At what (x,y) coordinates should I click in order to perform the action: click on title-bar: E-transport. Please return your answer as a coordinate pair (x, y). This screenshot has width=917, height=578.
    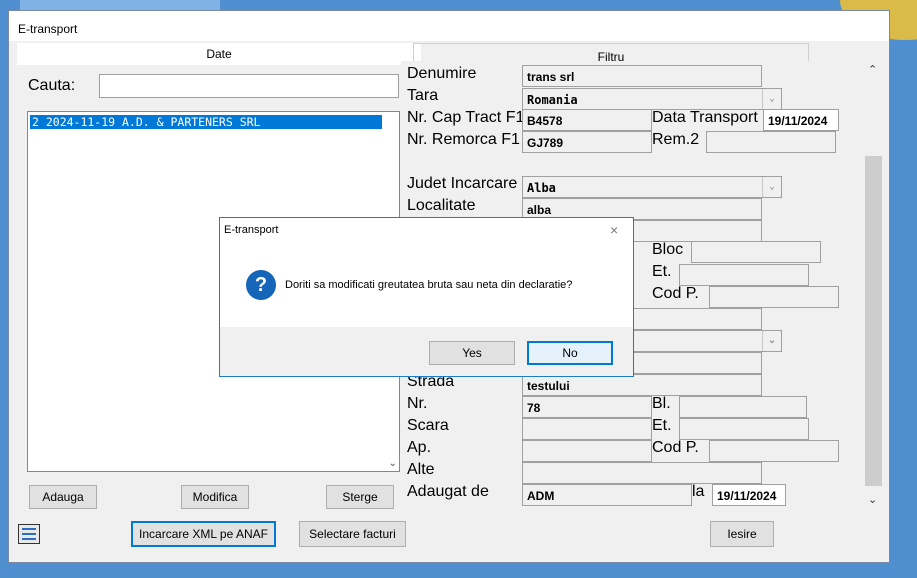
    Looking at the image, I should click on (449, 26).